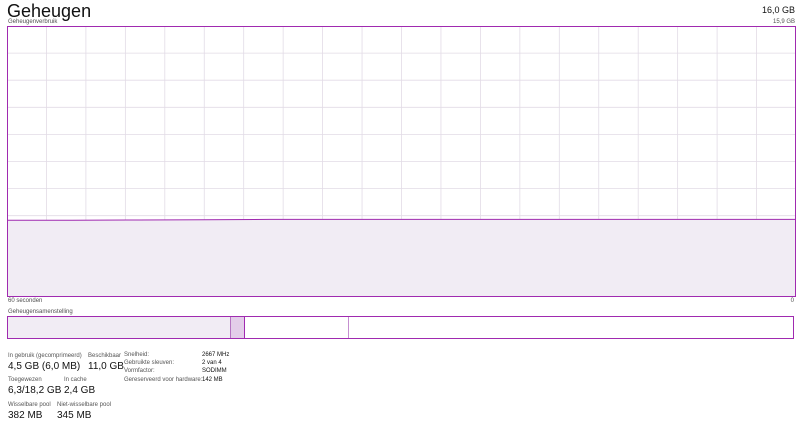 This screenshot has width=800, height=429. I want to click on stat-committed-label: Toegewezen, so click(25, 380).